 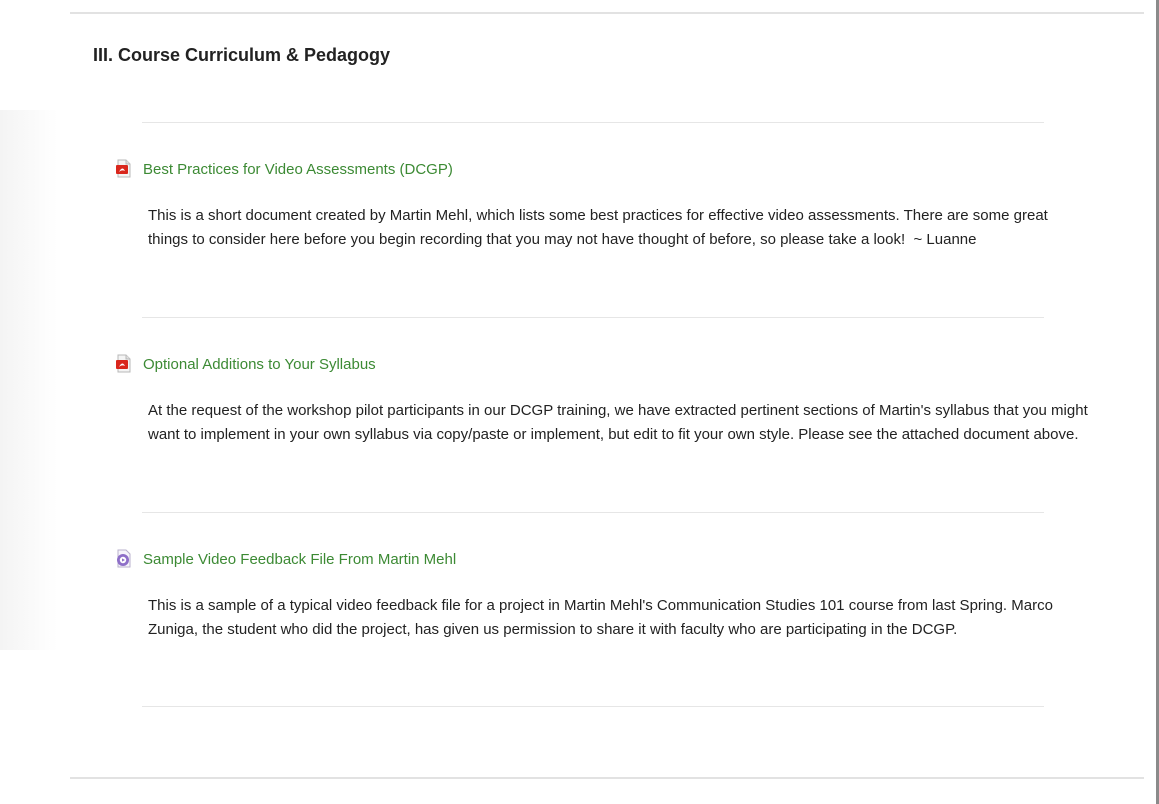 I want to click on bottom-divider, so click(x=607, y=778).